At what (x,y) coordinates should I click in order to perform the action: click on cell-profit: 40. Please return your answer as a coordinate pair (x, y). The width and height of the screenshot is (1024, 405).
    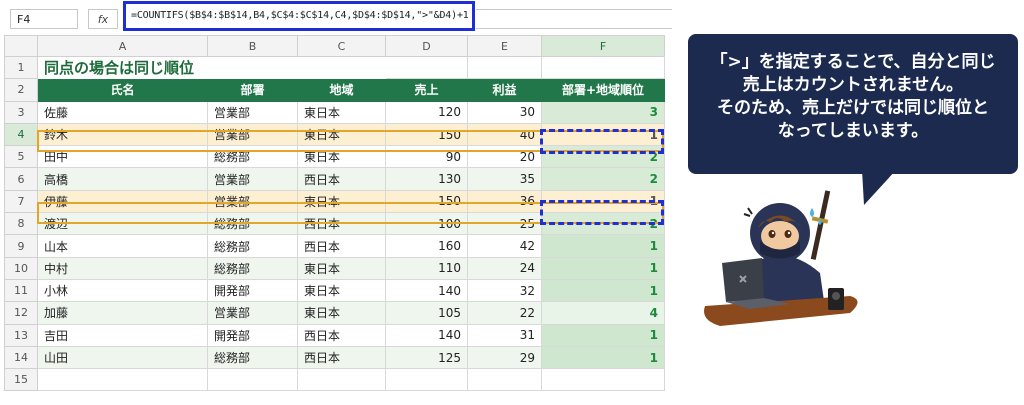
    Looking at the image, I should click on (504, 134).